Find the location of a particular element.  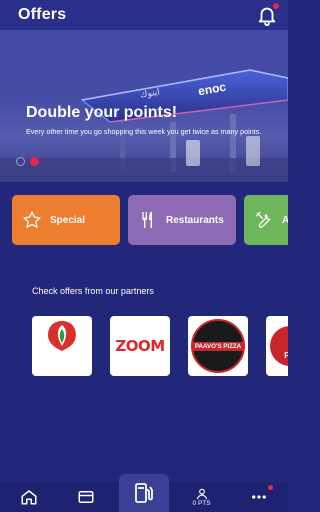

partner-partial-logo: PO is located at coordinates (279, 346).